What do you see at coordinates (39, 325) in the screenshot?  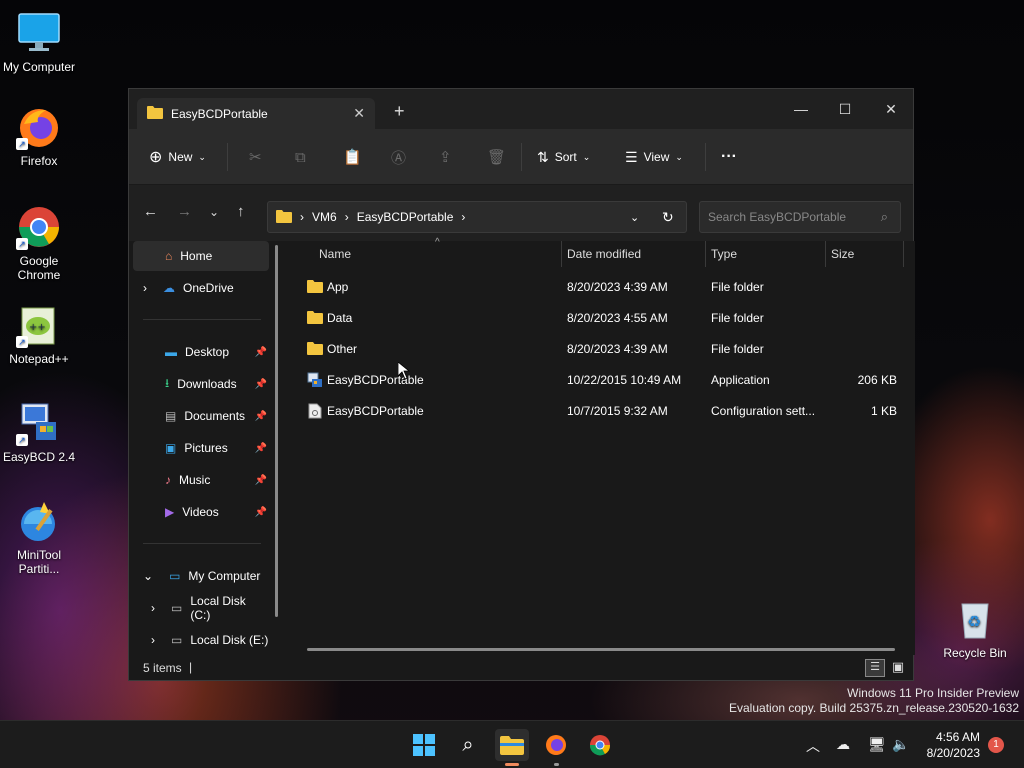 I see `notepadpp-icon: ++ ↗` at bounding box center [39, 325].